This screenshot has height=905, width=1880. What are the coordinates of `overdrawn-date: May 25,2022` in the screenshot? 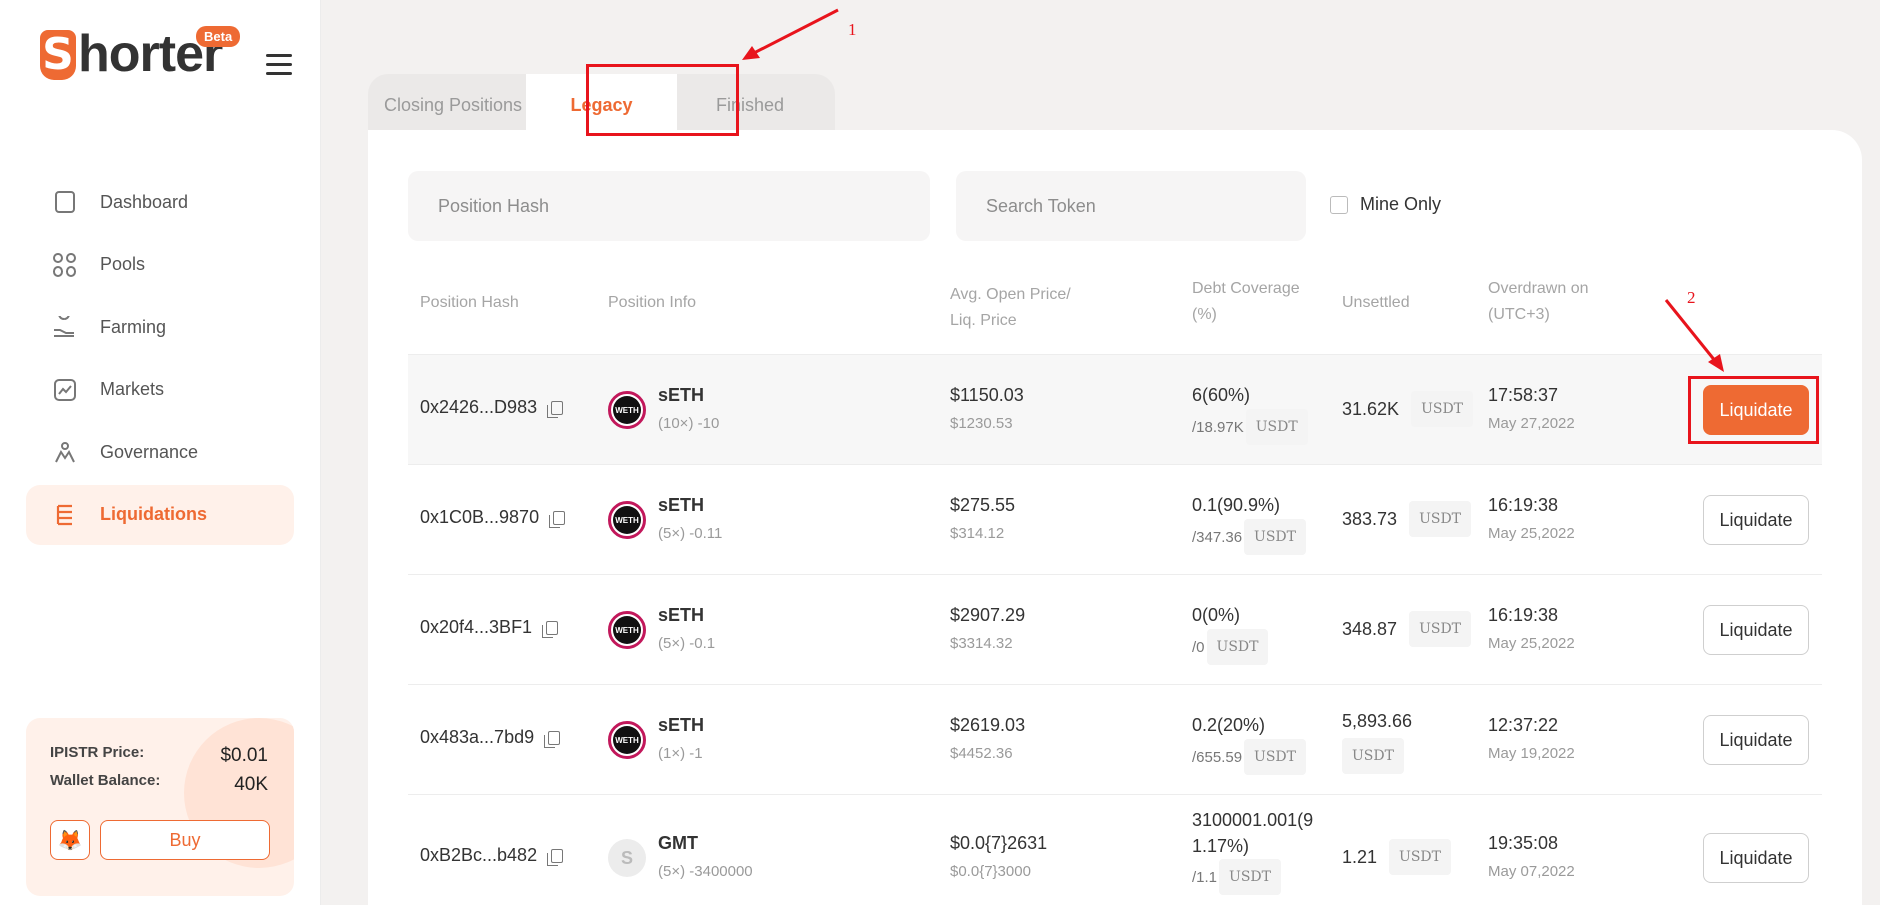 It's located at (1531, 533).